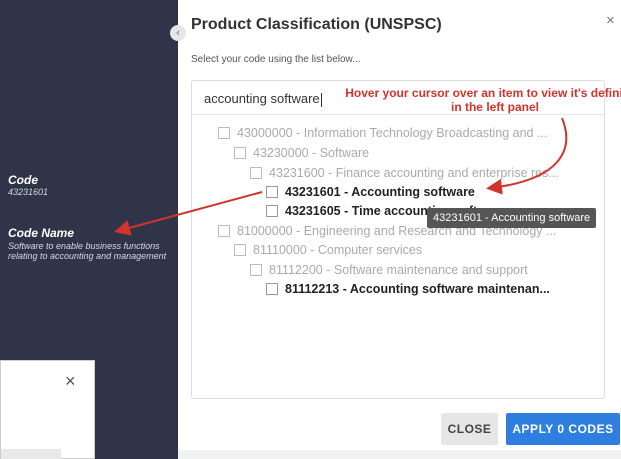 This screenshot has width=621, height=459. Describe the element at coordinates (469, 429) in the screenshot. I see `close-button: CLOSE` at that location.